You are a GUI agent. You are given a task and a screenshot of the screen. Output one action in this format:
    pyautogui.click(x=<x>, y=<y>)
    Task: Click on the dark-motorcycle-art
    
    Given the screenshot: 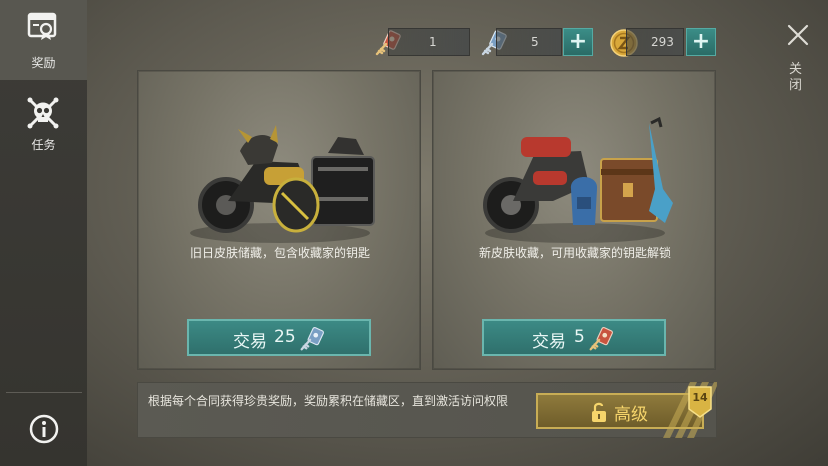 What is the action you would take?
    pyautogui.click(x=282, y=184)
    